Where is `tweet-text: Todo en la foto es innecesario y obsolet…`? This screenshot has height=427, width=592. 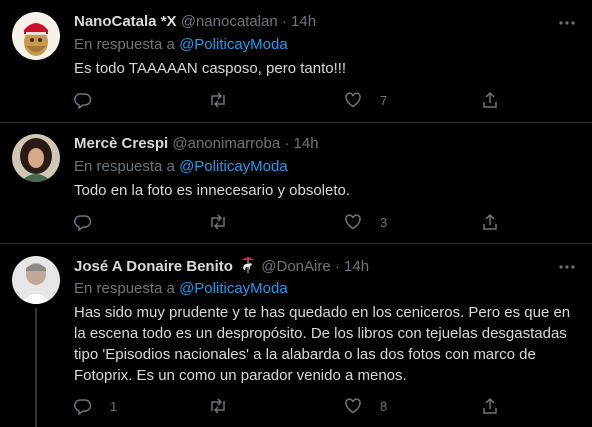
tweet-text: Todo en la foto es innecesario y obsolet… is located at coordinates (212, 190).